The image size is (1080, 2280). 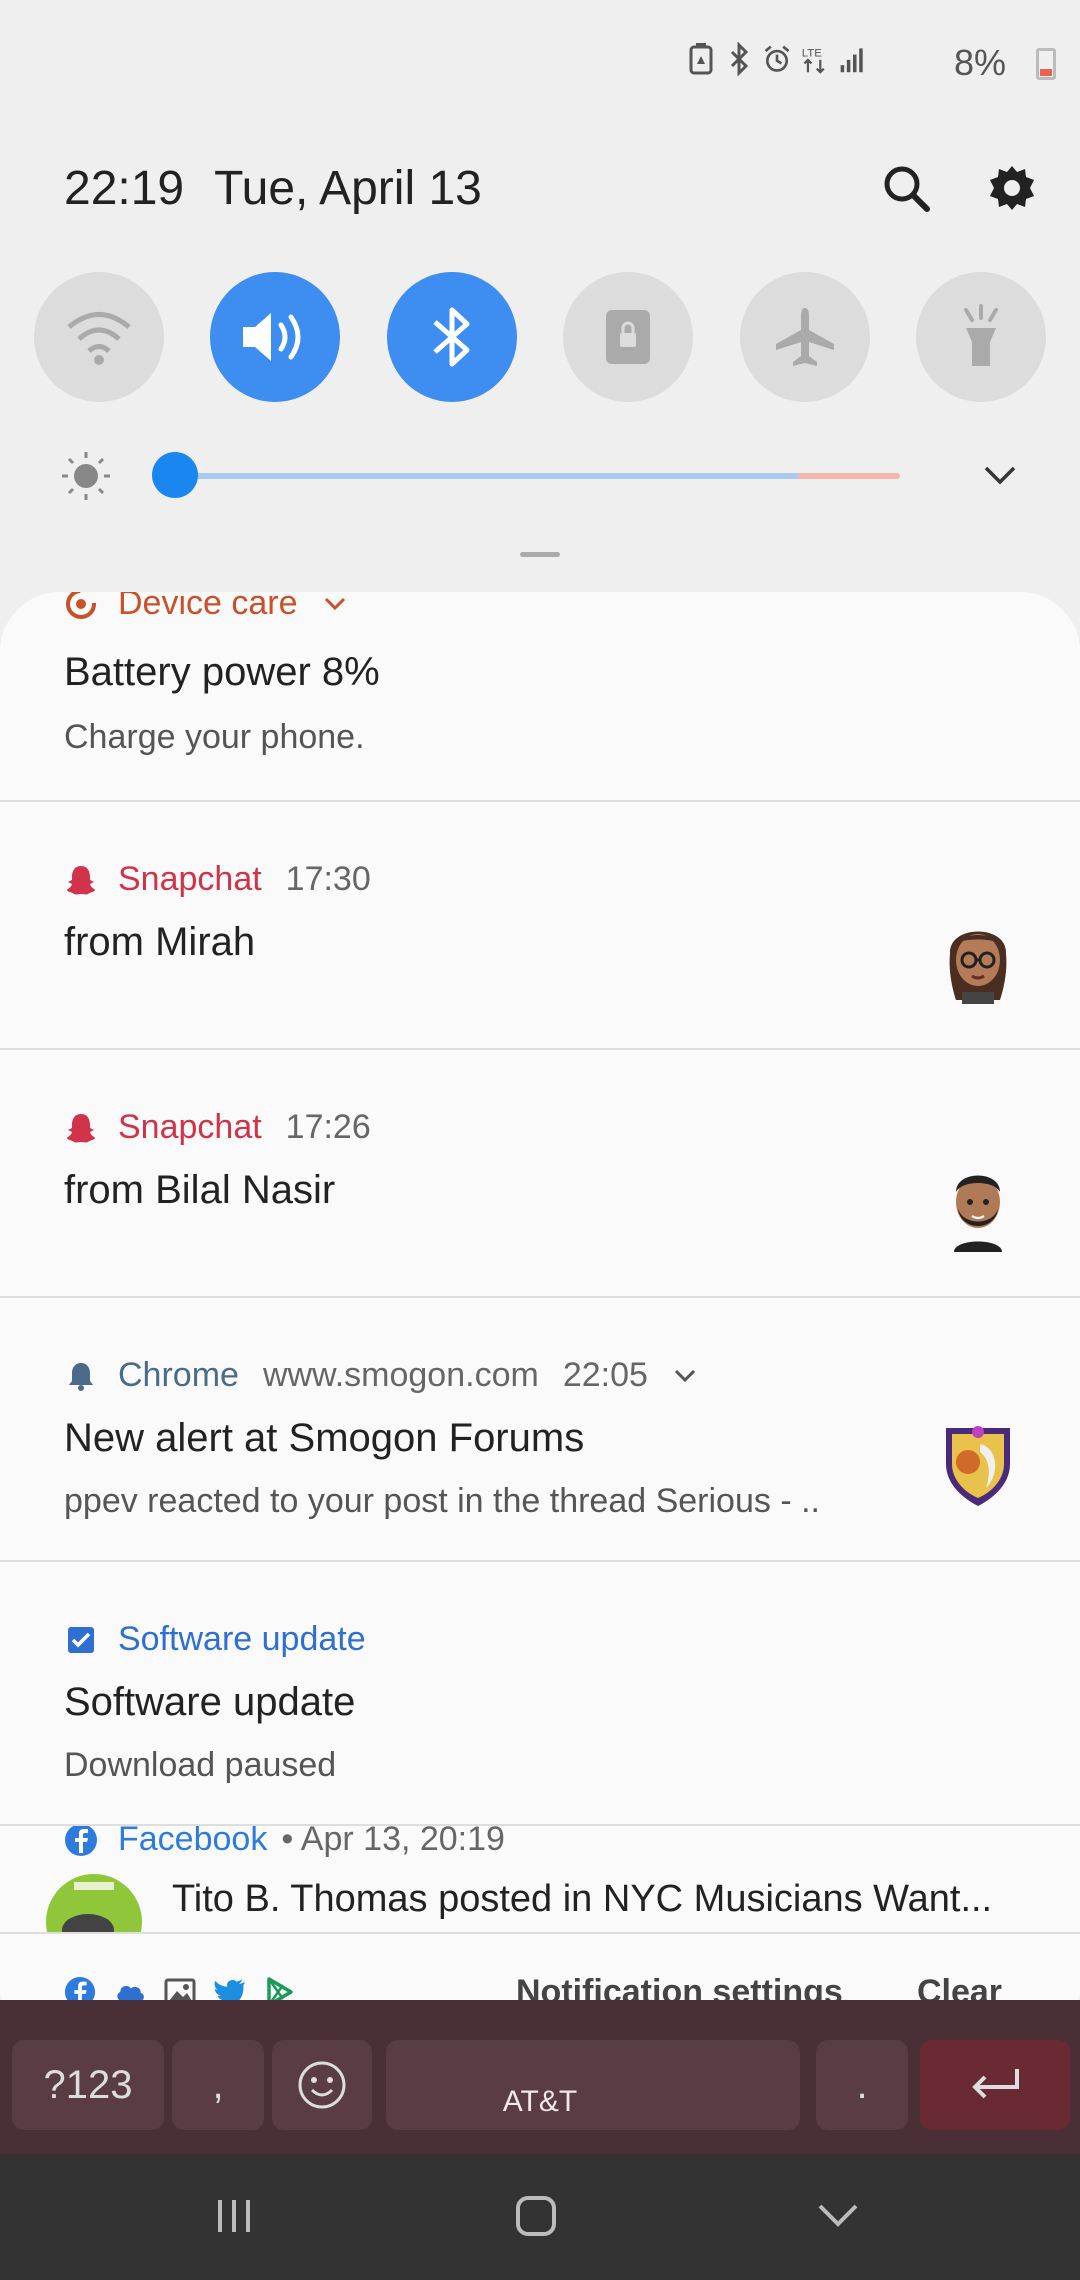 I want to click on sound-toggle, so click(x=275, y=337).